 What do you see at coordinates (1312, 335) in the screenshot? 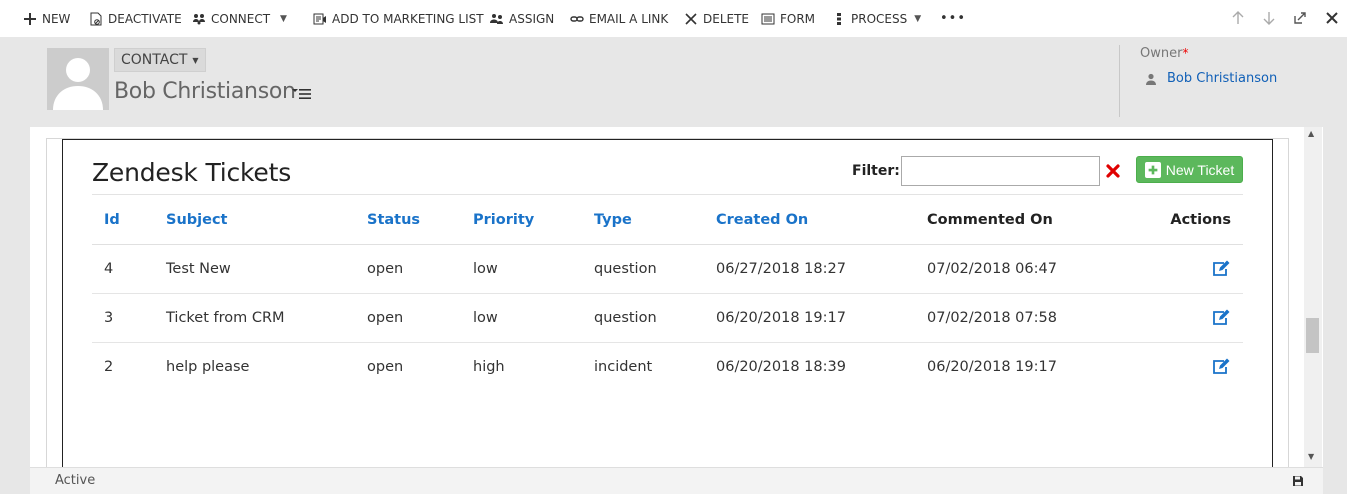
I see `scroll-thumb` at bounding box center [1312, 335].